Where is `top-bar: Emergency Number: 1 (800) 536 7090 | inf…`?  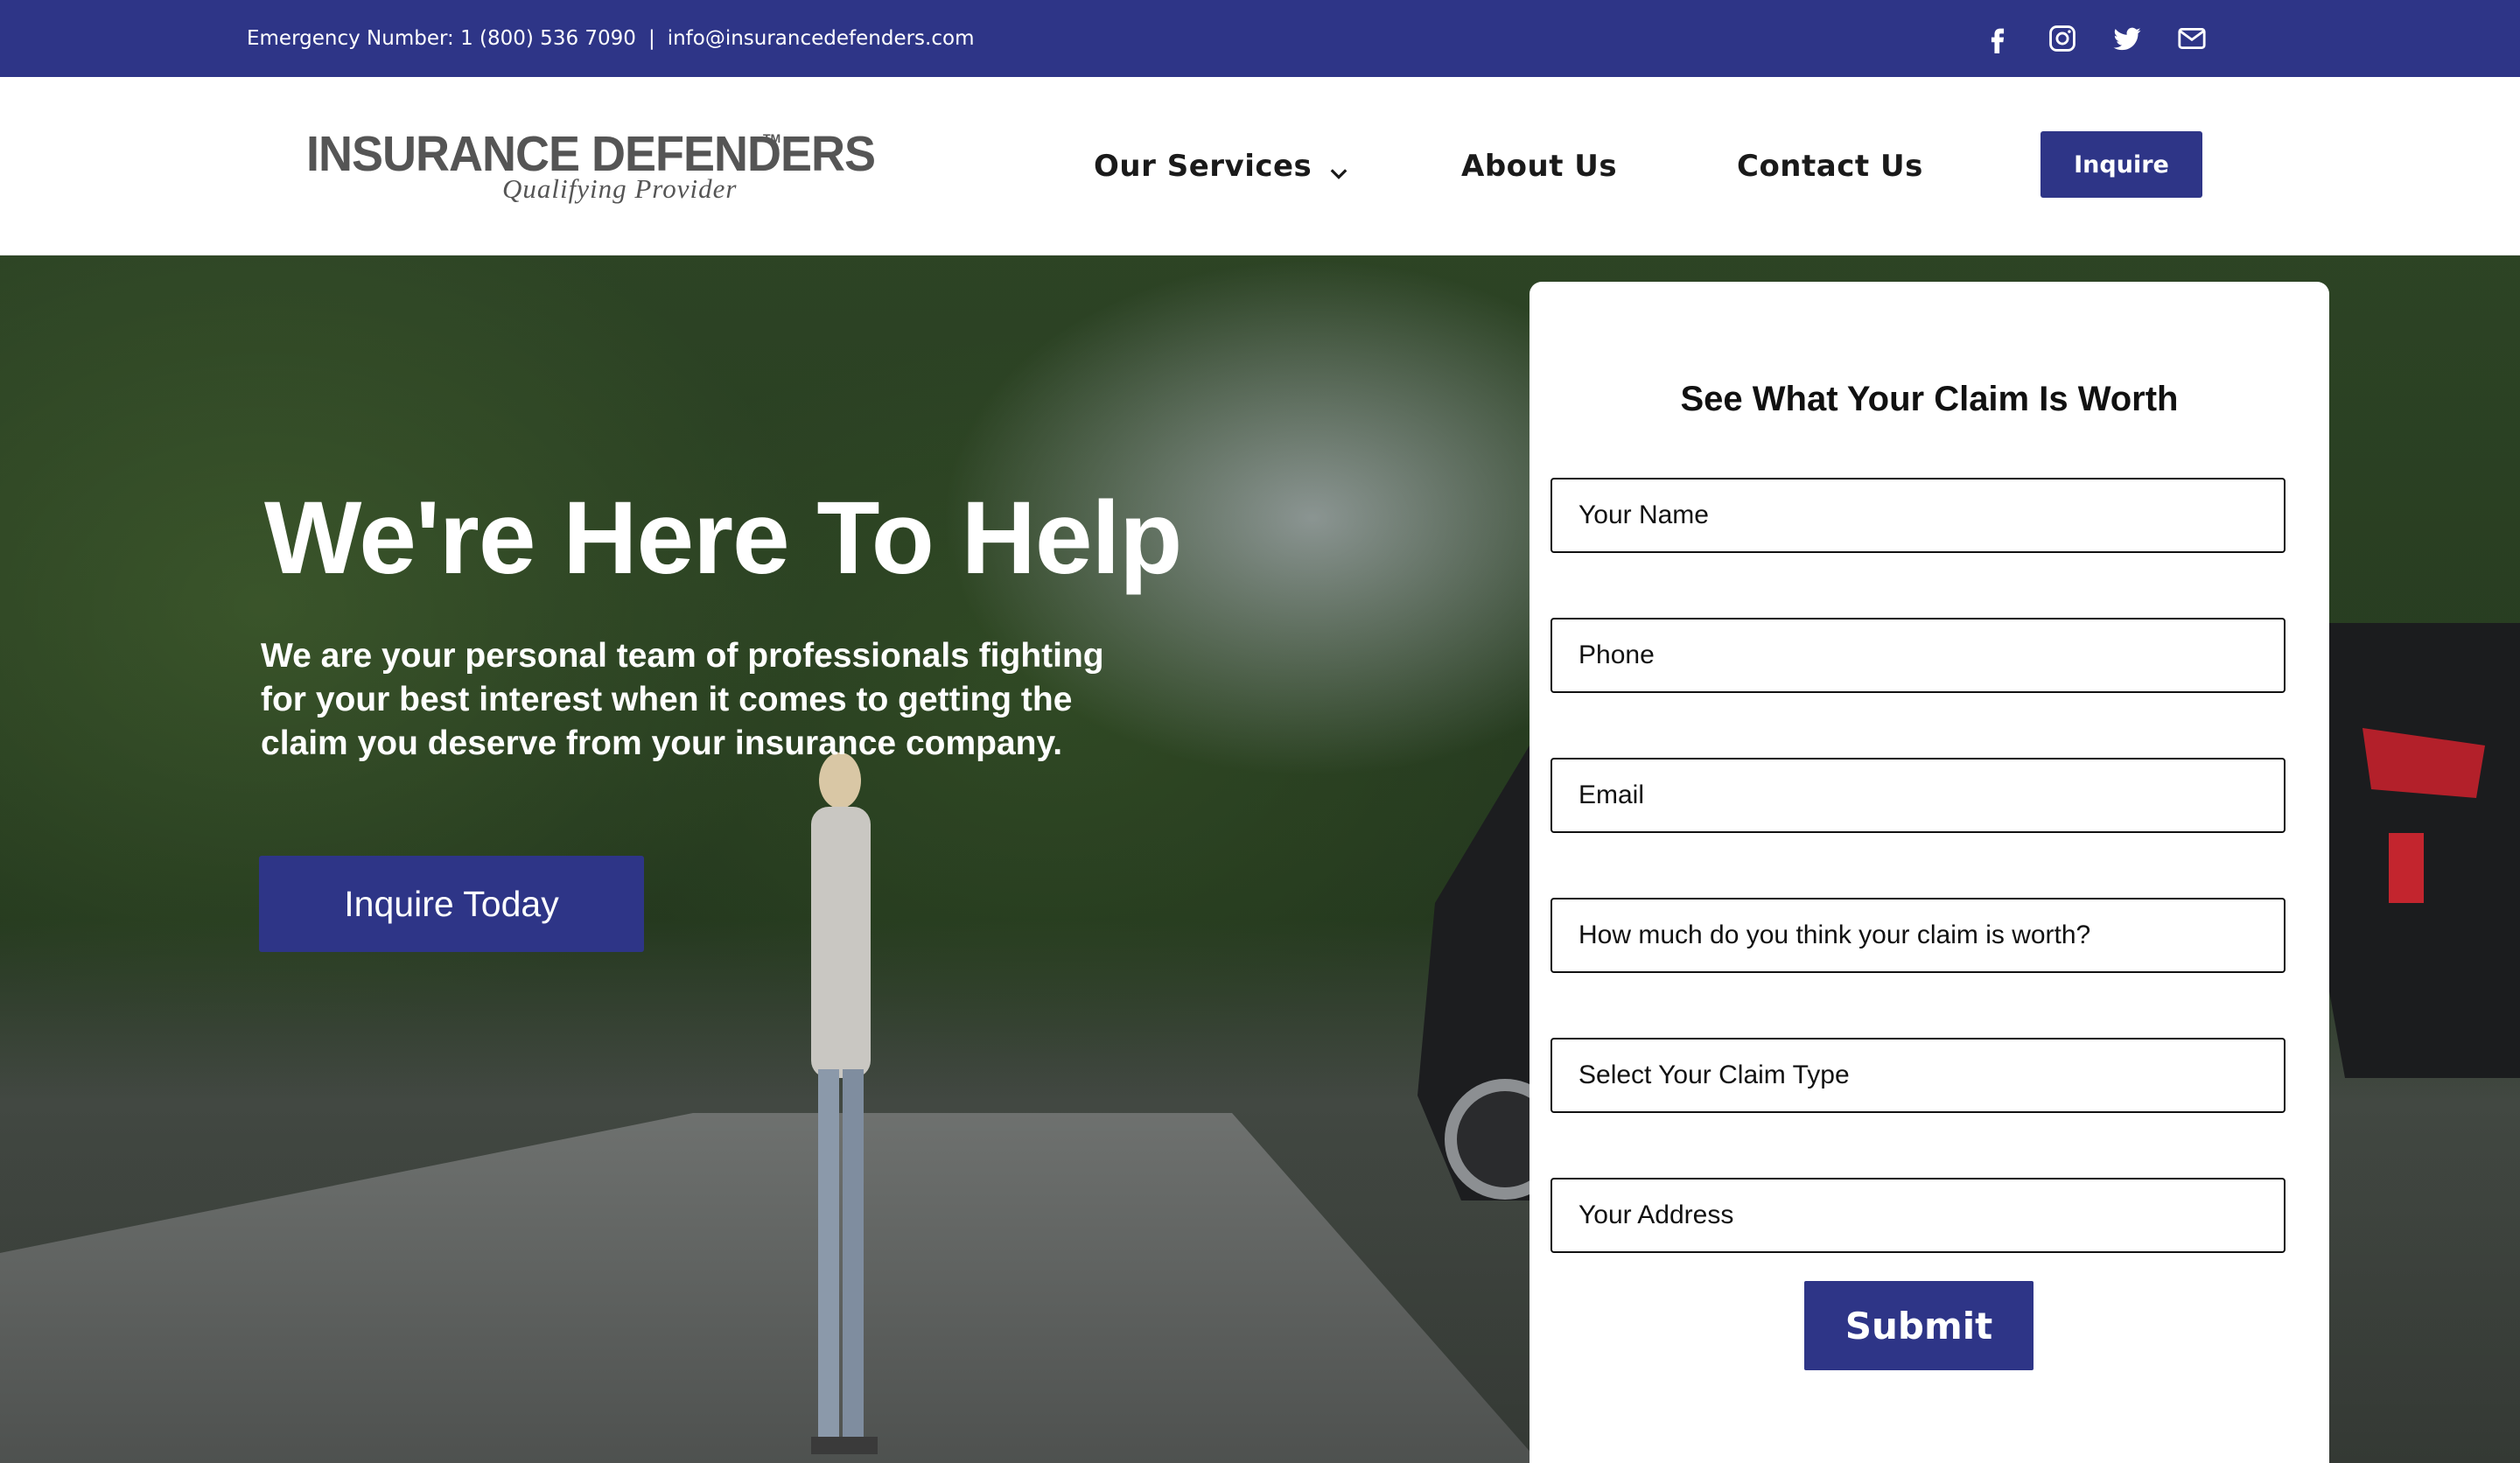 top-bar: Emergency Number: 1 (800) 536 7090 | inf… is located at coordinates (1260, 38).